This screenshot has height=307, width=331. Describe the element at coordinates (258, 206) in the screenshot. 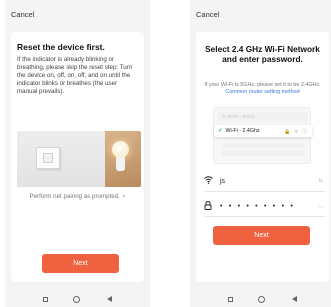

I see `password-value: • • • • • • • • •` at that location.